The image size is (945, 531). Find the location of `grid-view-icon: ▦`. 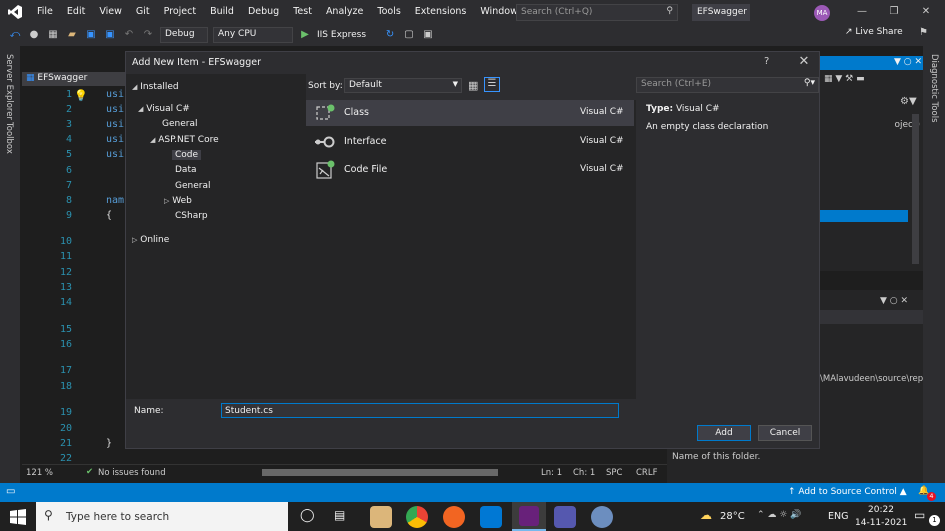

grid-view-icon: ▦ is located at coordinates (473, 85).